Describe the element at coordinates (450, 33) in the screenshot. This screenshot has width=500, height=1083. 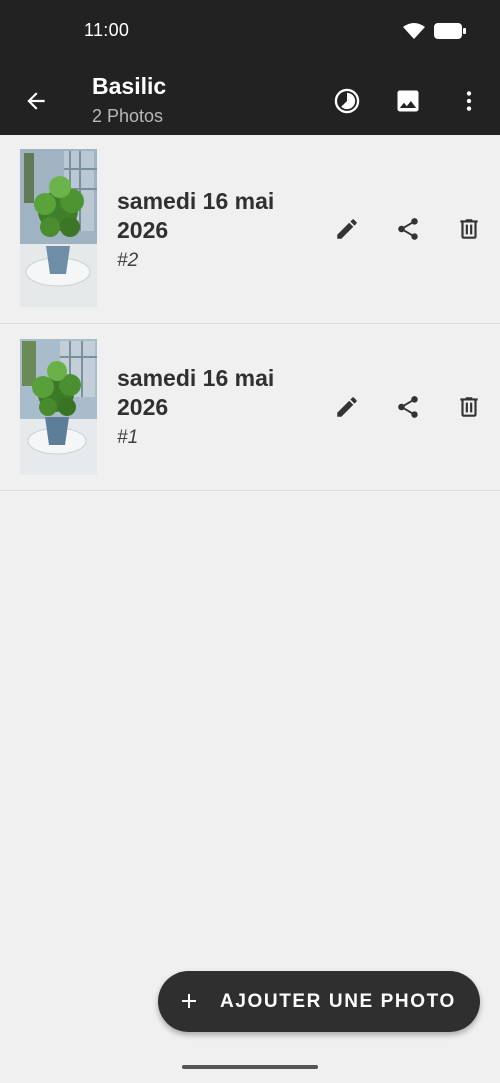
I see `battery-icon` at that location.